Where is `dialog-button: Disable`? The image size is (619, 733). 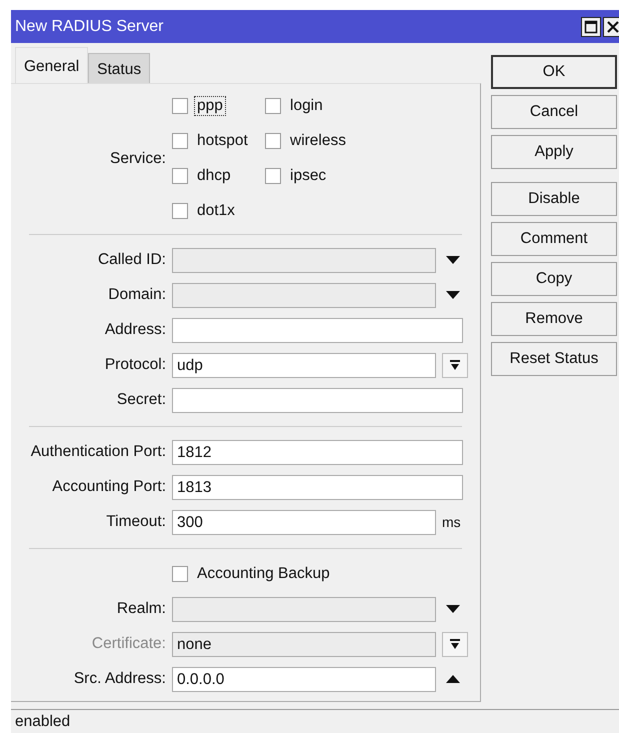
dialog-button: Disable is located at coordinates (554, 199).